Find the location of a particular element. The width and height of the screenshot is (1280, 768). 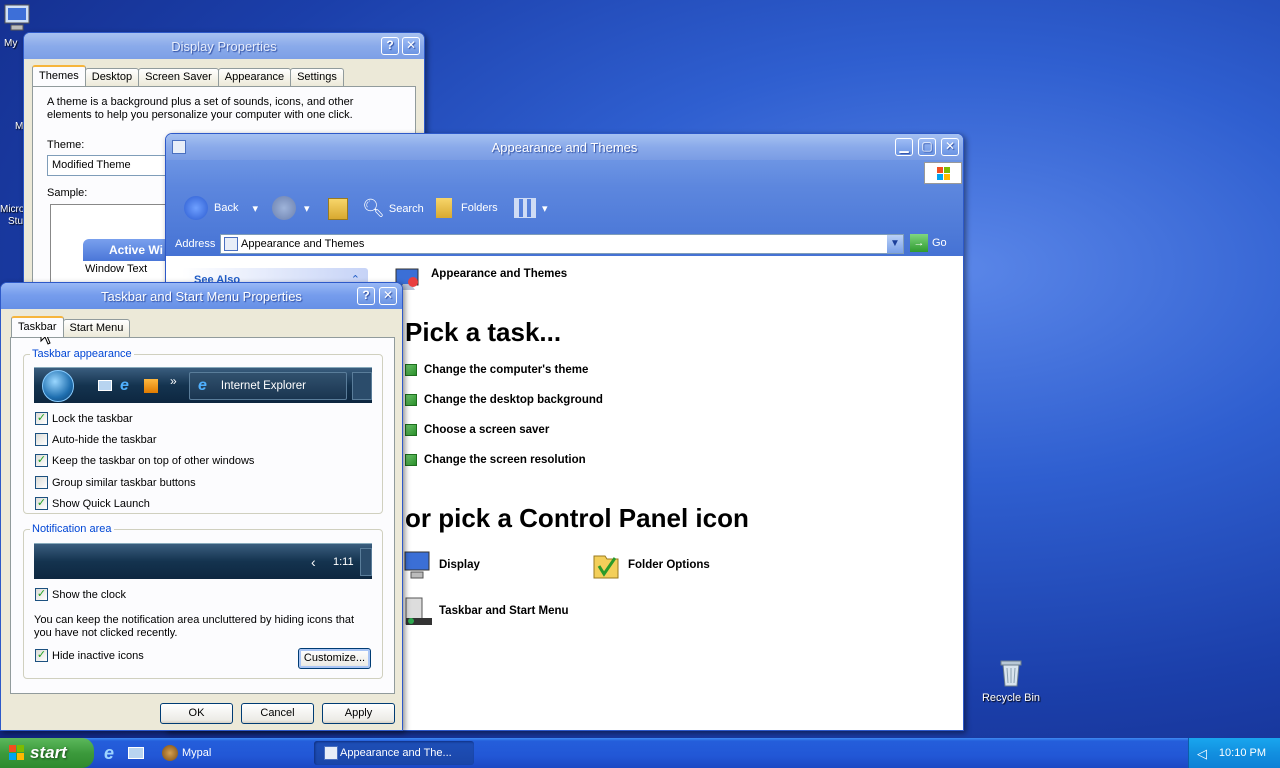

pick-icon-heading: or pick a Control Panel icon is located at coordinates (577, 518).